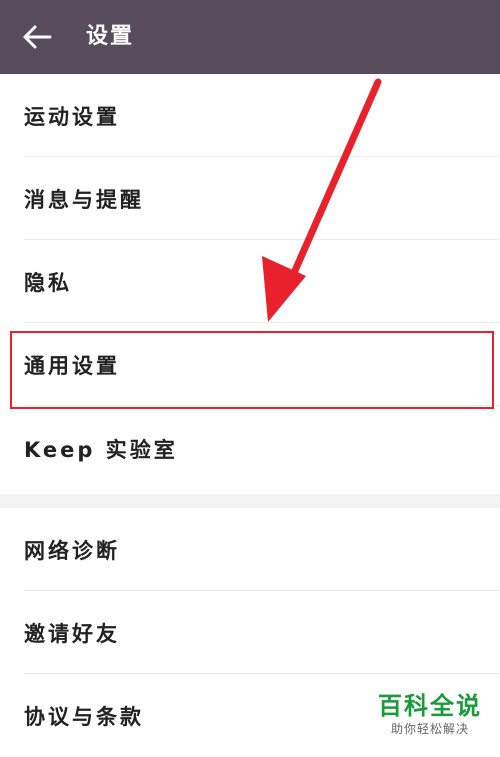 Image resolution: width=500 pixels, height=757 pixels. Describe the element at coordinates (250, 549) in the screenshot. I see `settings-item-network-diagnosis: 网络诊断` at that location.